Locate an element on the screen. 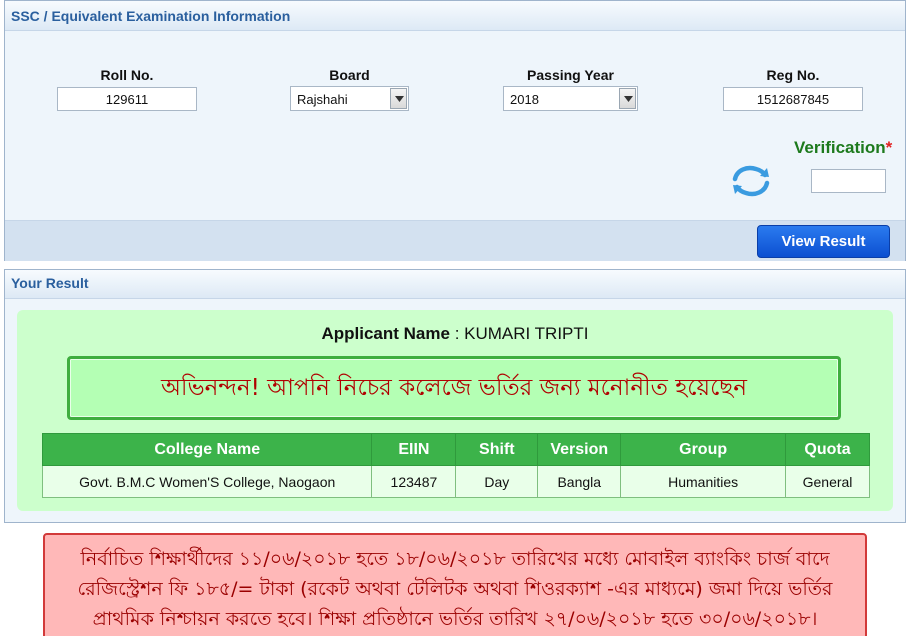 Image resolution: width=907 pixels, height=636 pixels. result-title: Your Result is located at coordinates (50, 283).